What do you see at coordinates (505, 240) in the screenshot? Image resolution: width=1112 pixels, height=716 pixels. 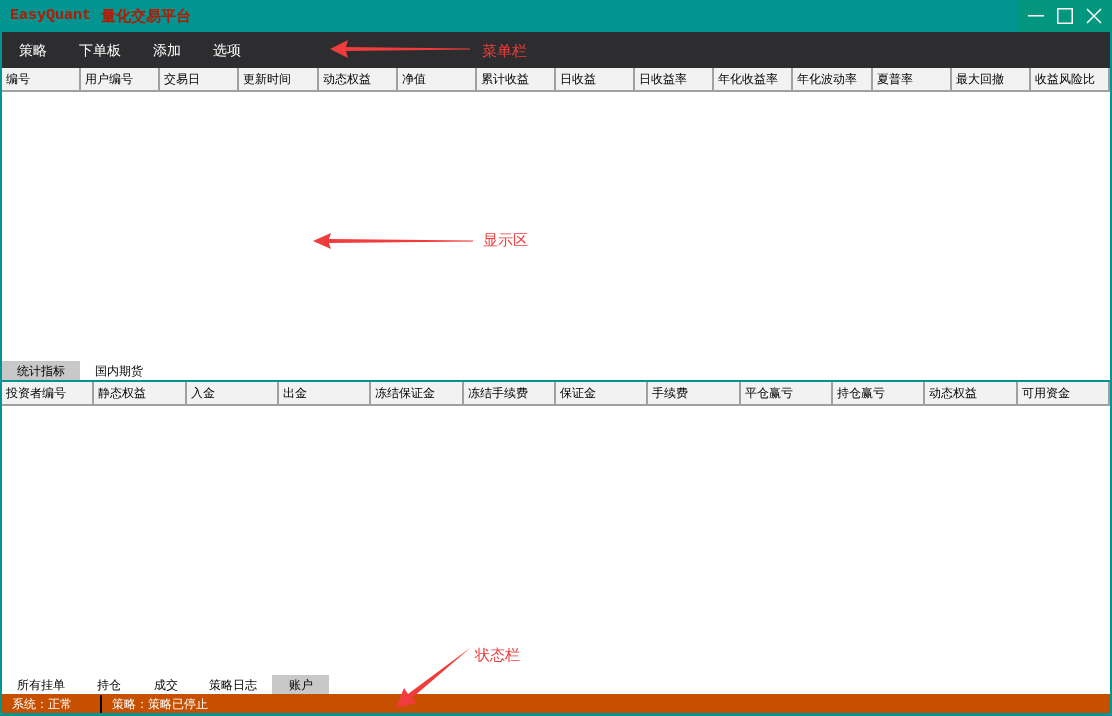 I see `annotation-label: 显示区` at bounding box center [505, 240].